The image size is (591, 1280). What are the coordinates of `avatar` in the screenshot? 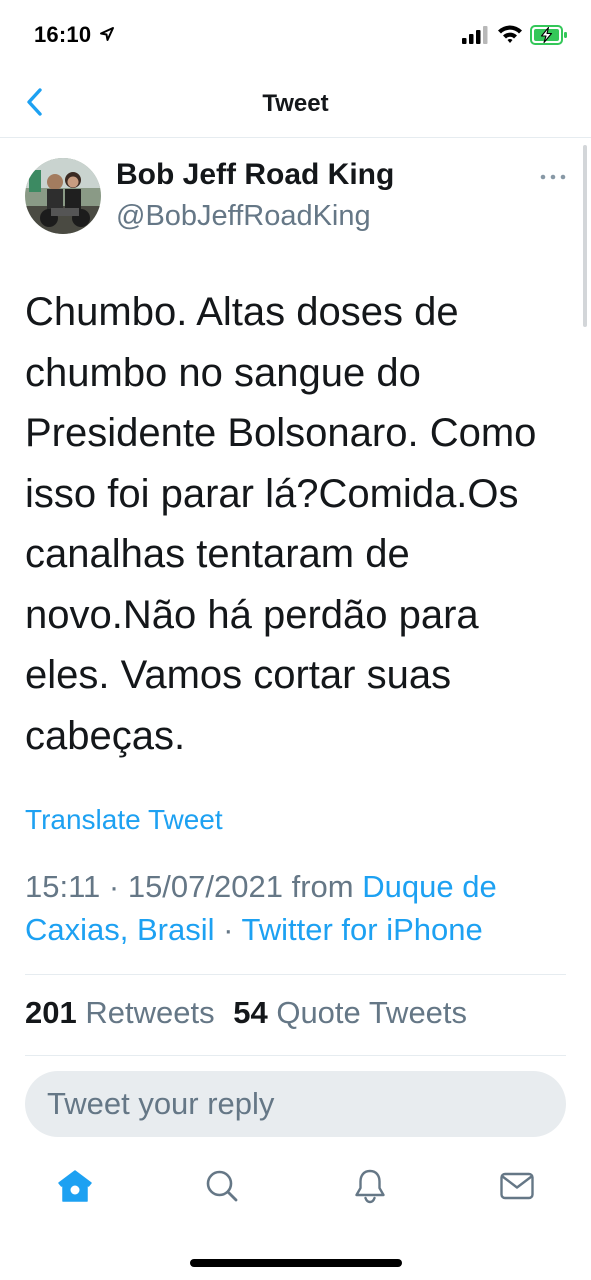 It's located at (63, 196).